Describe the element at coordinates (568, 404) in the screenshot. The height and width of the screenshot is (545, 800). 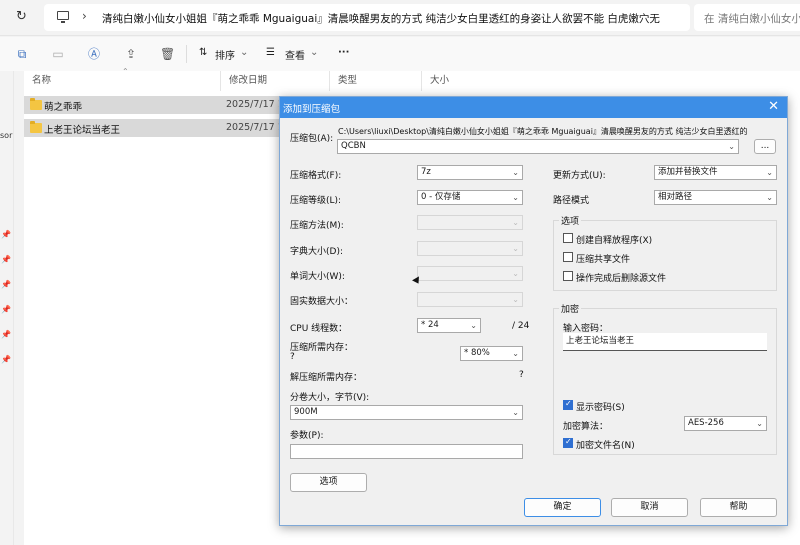
I see `show-password-checkbox` at that location.